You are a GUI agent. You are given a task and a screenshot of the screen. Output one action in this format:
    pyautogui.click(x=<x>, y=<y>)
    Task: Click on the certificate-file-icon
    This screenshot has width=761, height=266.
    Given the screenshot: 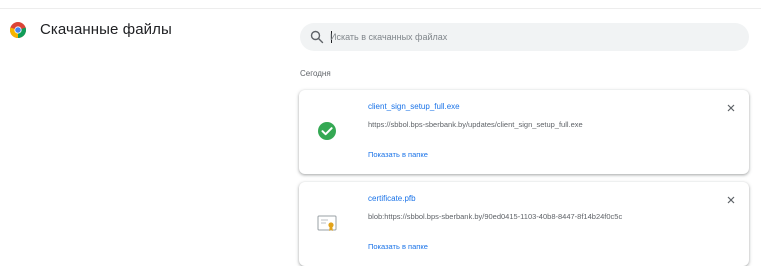 What is the action you would take?
    pyautogui.click(x=327, y=223)
    